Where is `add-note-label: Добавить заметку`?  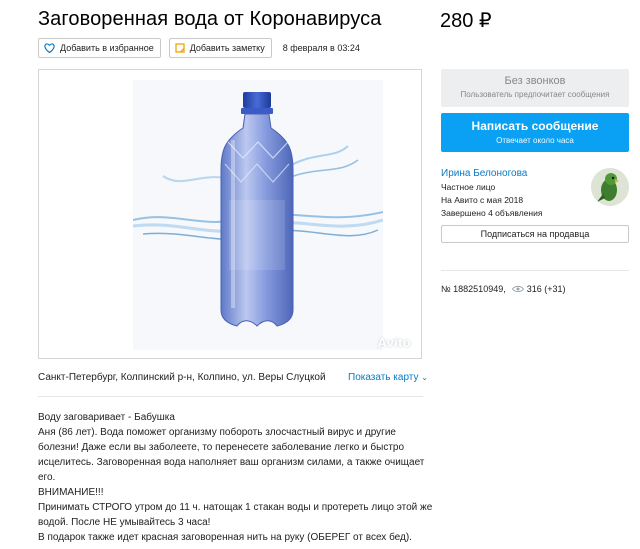 add-note-label: Добавить заметку is located at coordinates (227, 48).